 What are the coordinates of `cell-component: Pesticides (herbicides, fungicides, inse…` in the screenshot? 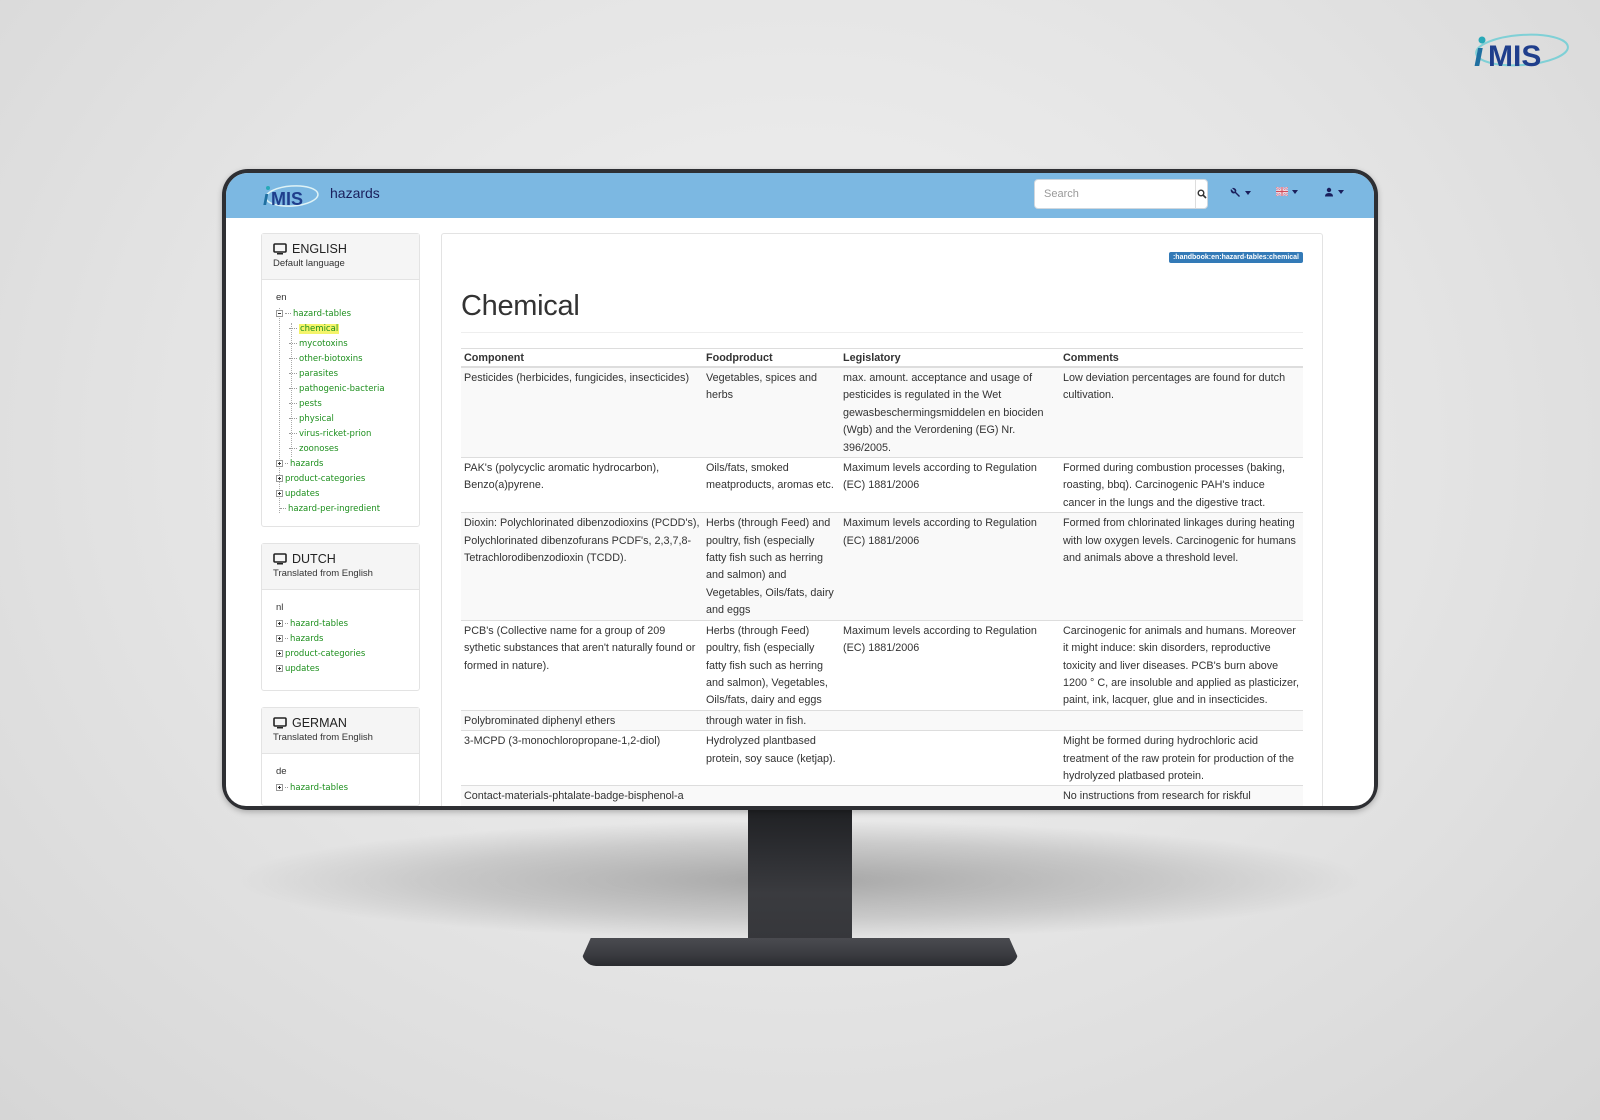 It's located at (582, 412).